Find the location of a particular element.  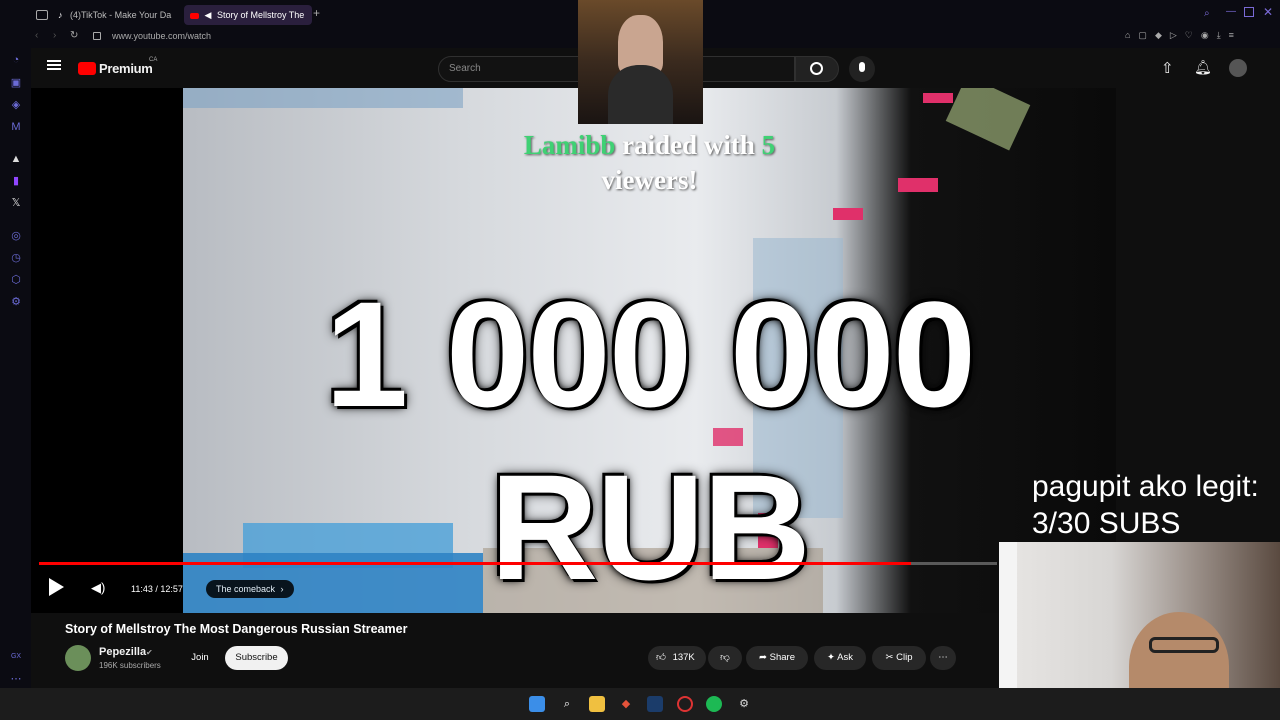

tab-label: Story of Mellstroy The is located at coordinates (260, 15).